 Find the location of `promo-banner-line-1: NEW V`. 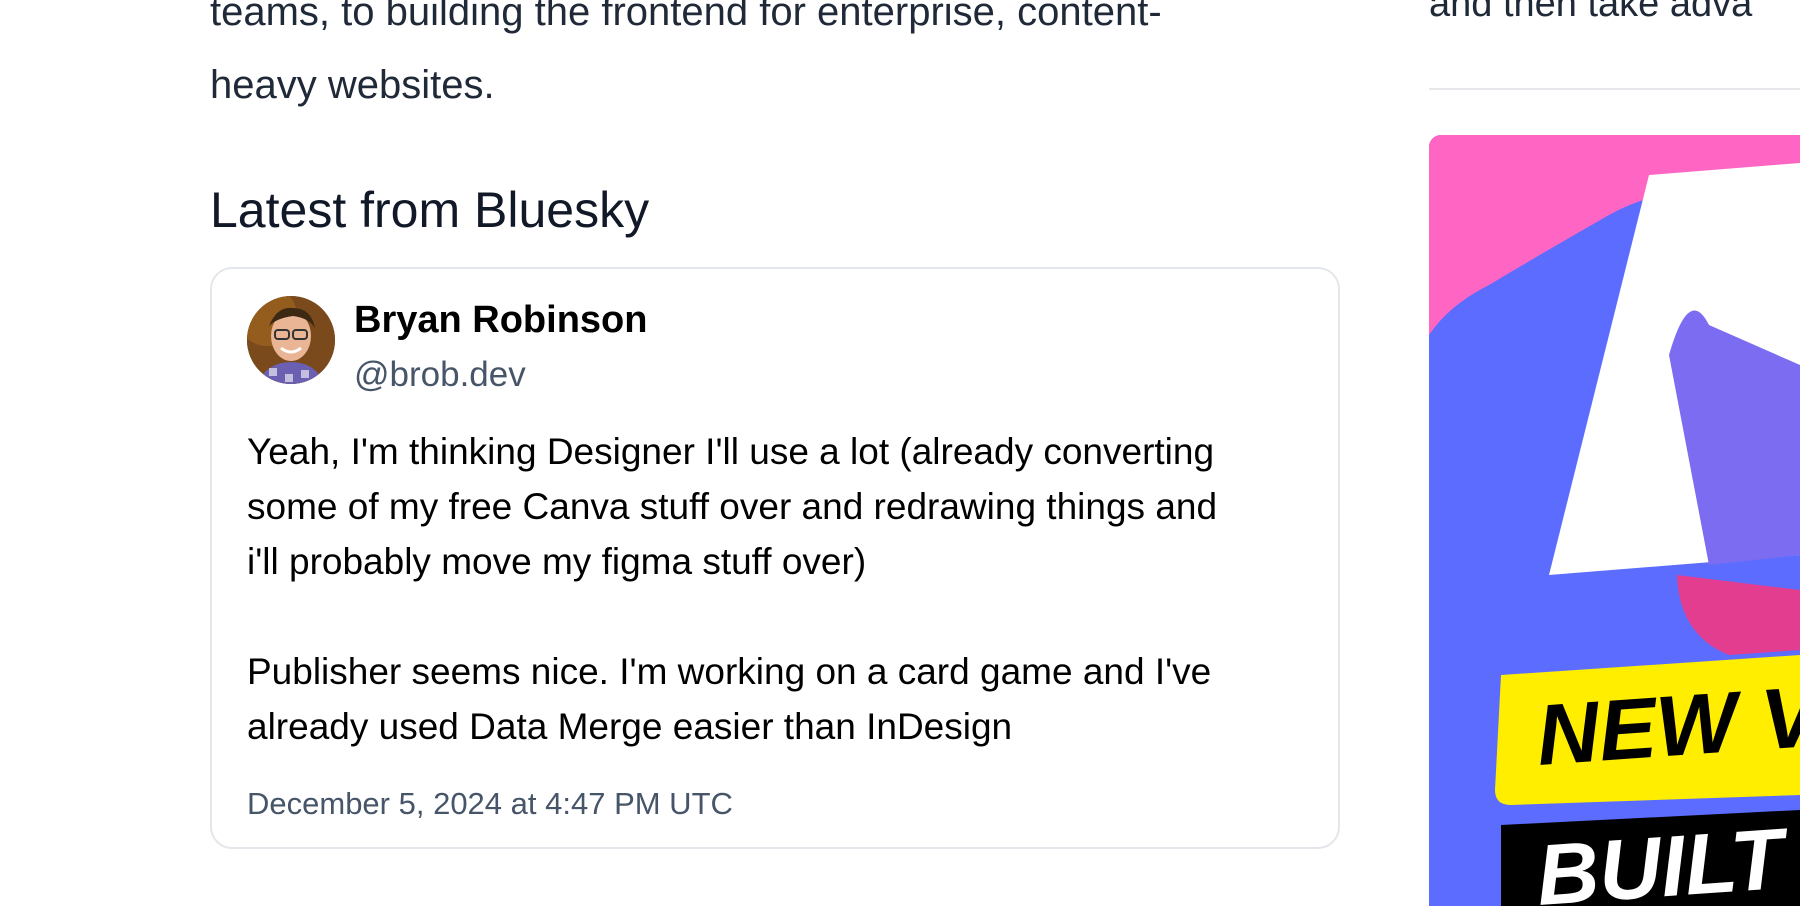

promo-banner-line-1: NEW V is located at coordinates (1667, 726).